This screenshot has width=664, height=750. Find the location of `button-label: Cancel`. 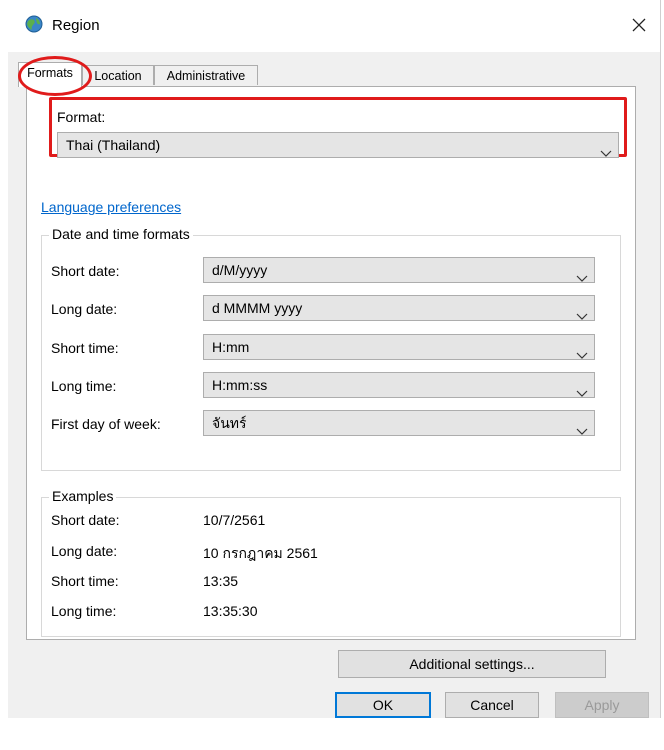

button-label: Cancel is located at coordinates (492, 705).